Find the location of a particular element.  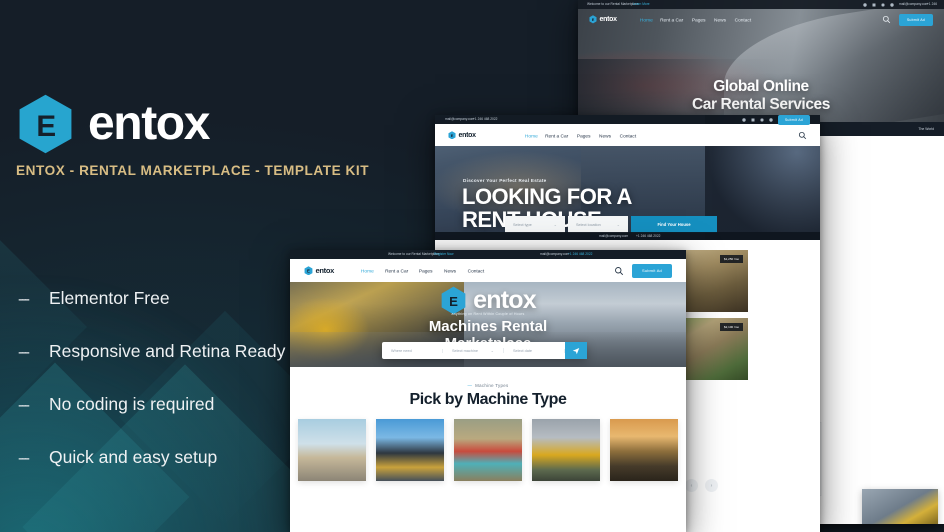

house-nav-logo: E entox is located at coordinates (462, 135).